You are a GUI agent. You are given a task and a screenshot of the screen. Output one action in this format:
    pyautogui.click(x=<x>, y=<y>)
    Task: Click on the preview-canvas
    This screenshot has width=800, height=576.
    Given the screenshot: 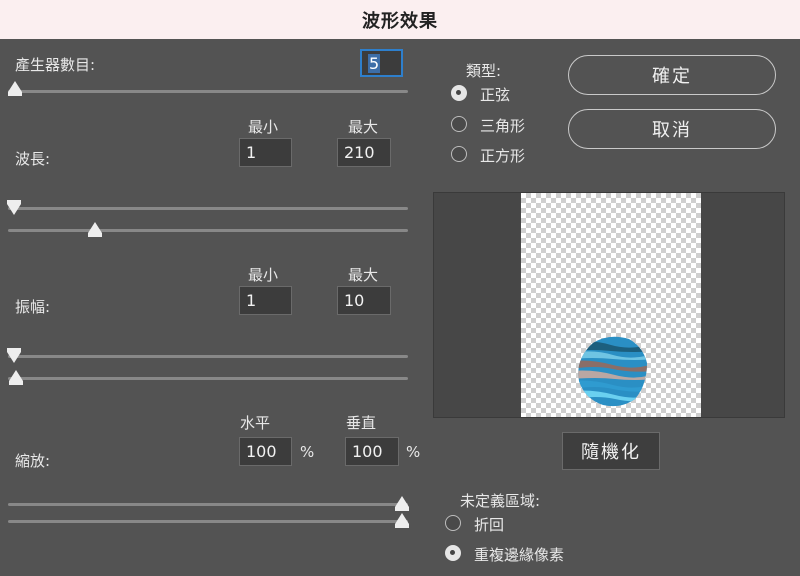 What is the action you would take?
    pyautogui.click(x=611, y=305)
    